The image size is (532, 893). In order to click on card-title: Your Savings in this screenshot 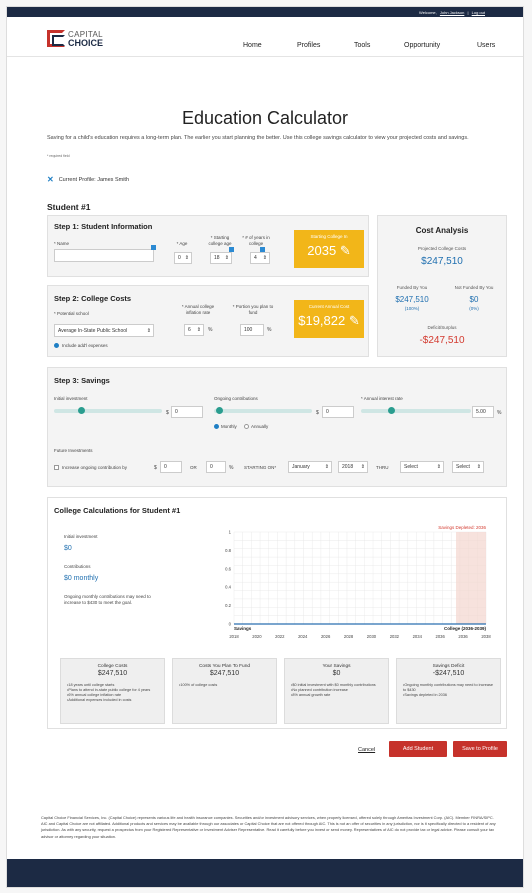, I will do `click(336, 666)`.